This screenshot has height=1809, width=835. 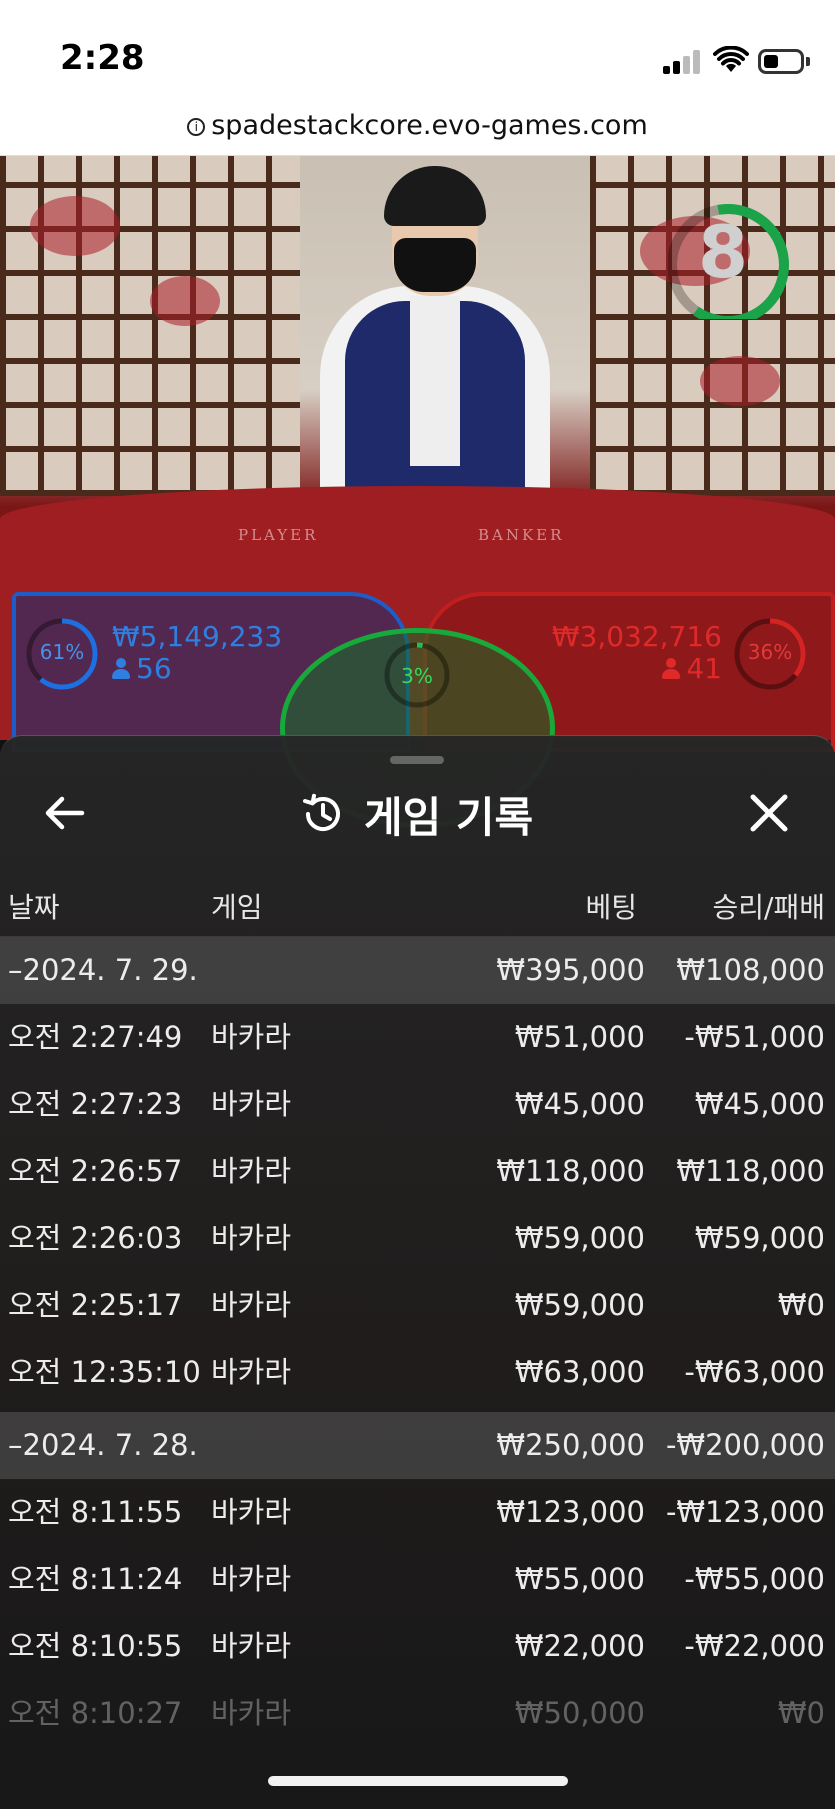 I want to click on status-time: 2:28, so click(x=102, y=58).